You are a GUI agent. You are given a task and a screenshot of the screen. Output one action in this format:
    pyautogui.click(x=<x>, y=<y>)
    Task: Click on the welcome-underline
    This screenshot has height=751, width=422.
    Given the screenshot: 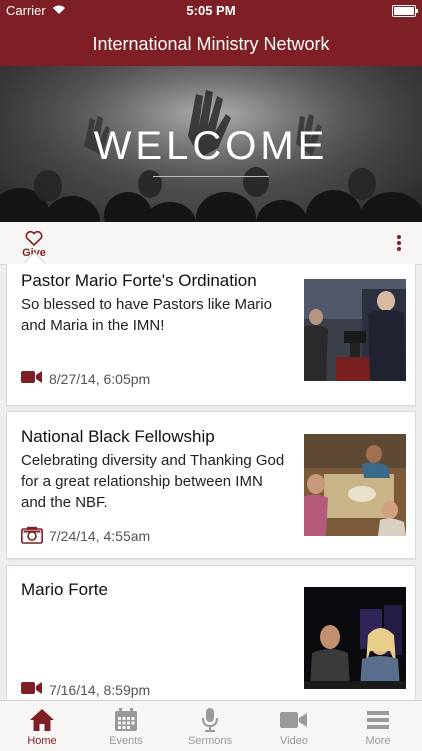 What is the action you would take?
    pyautogui.click(x=211, y=176)
    